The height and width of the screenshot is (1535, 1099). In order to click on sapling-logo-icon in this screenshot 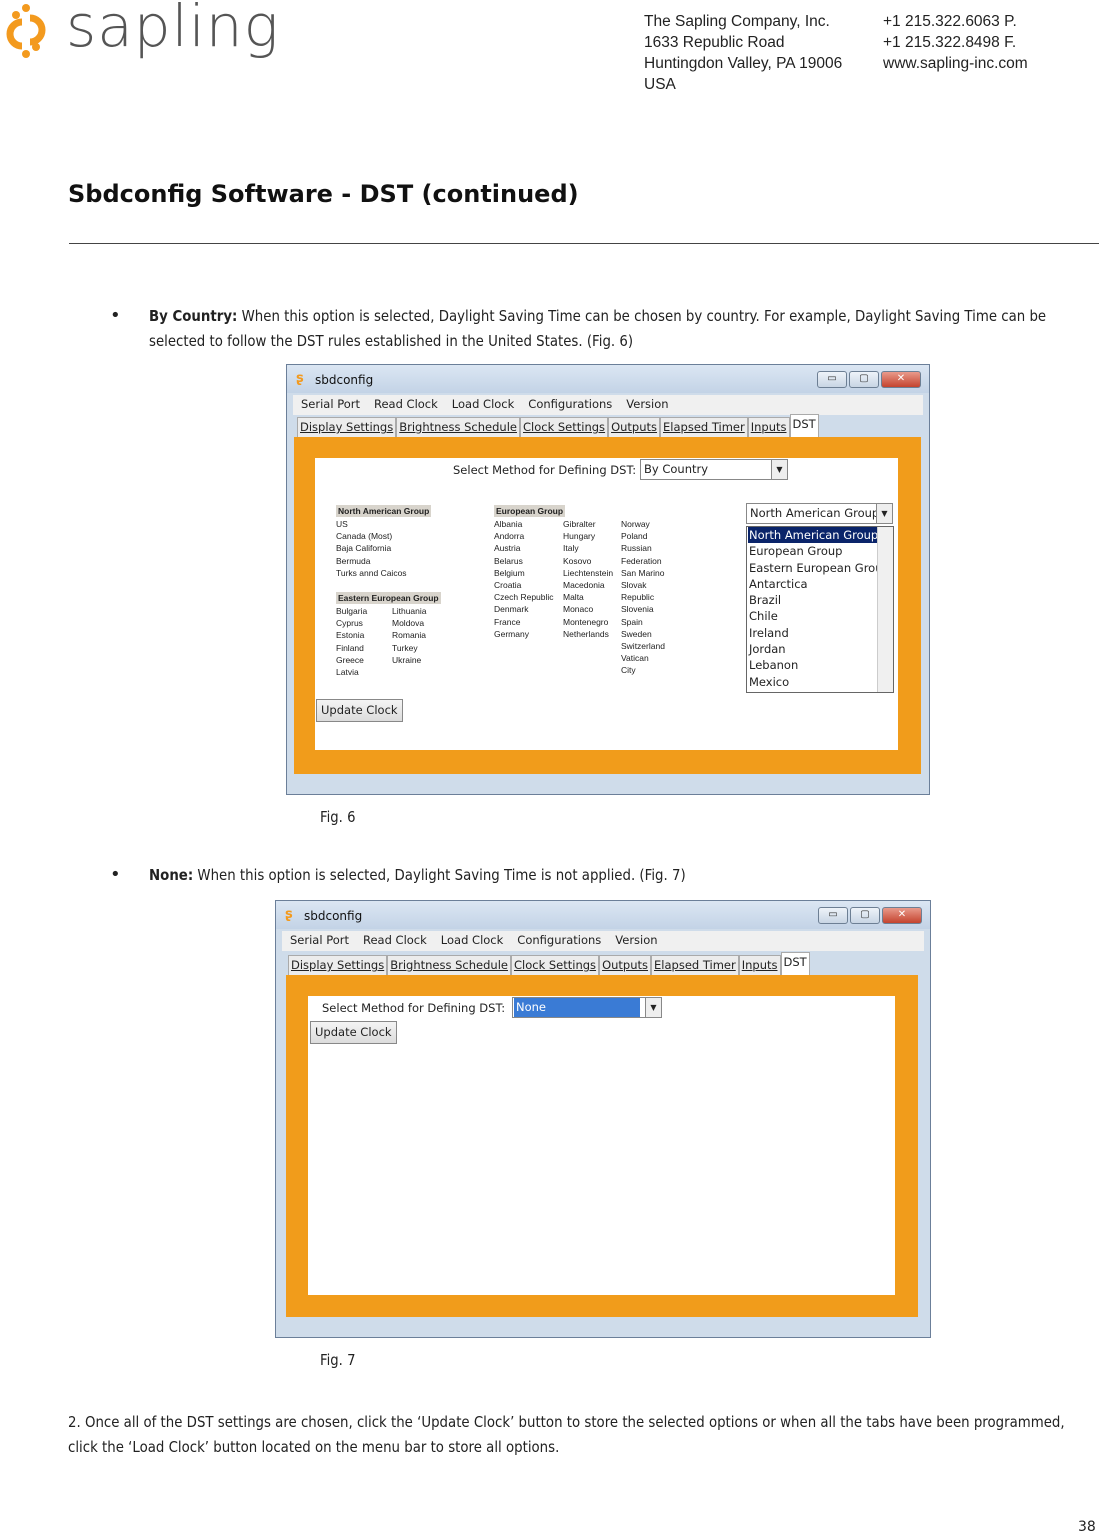, I will do `click(26, 31)`.